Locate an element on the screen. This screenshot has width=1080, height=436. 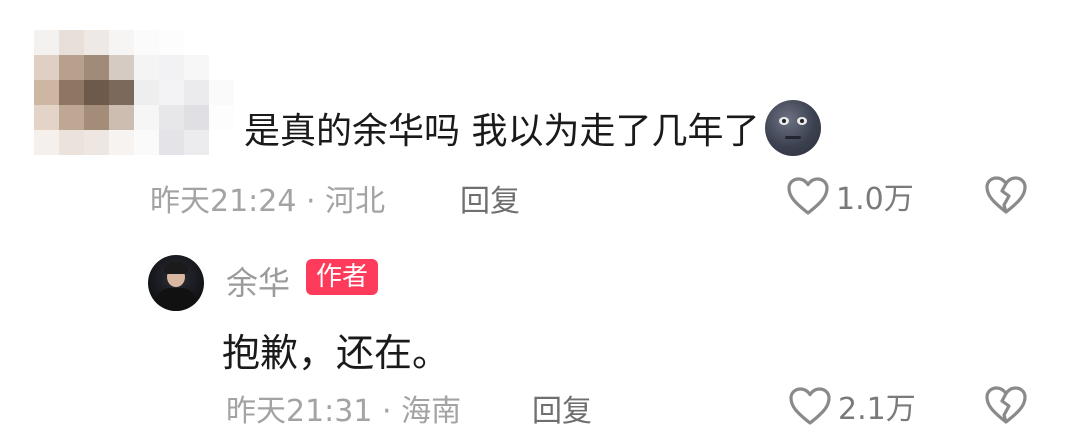
dislike-button is located at coordinates (1006, 197).